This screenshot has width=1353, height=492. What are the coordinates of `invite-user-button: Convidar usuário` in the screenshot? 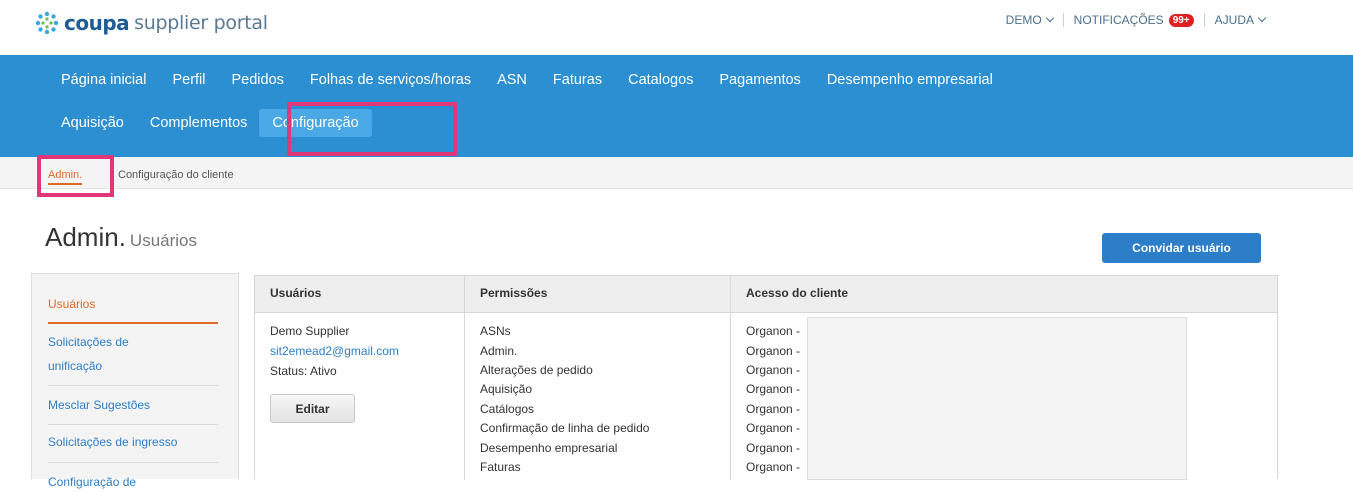 It's located at (1181, 248).